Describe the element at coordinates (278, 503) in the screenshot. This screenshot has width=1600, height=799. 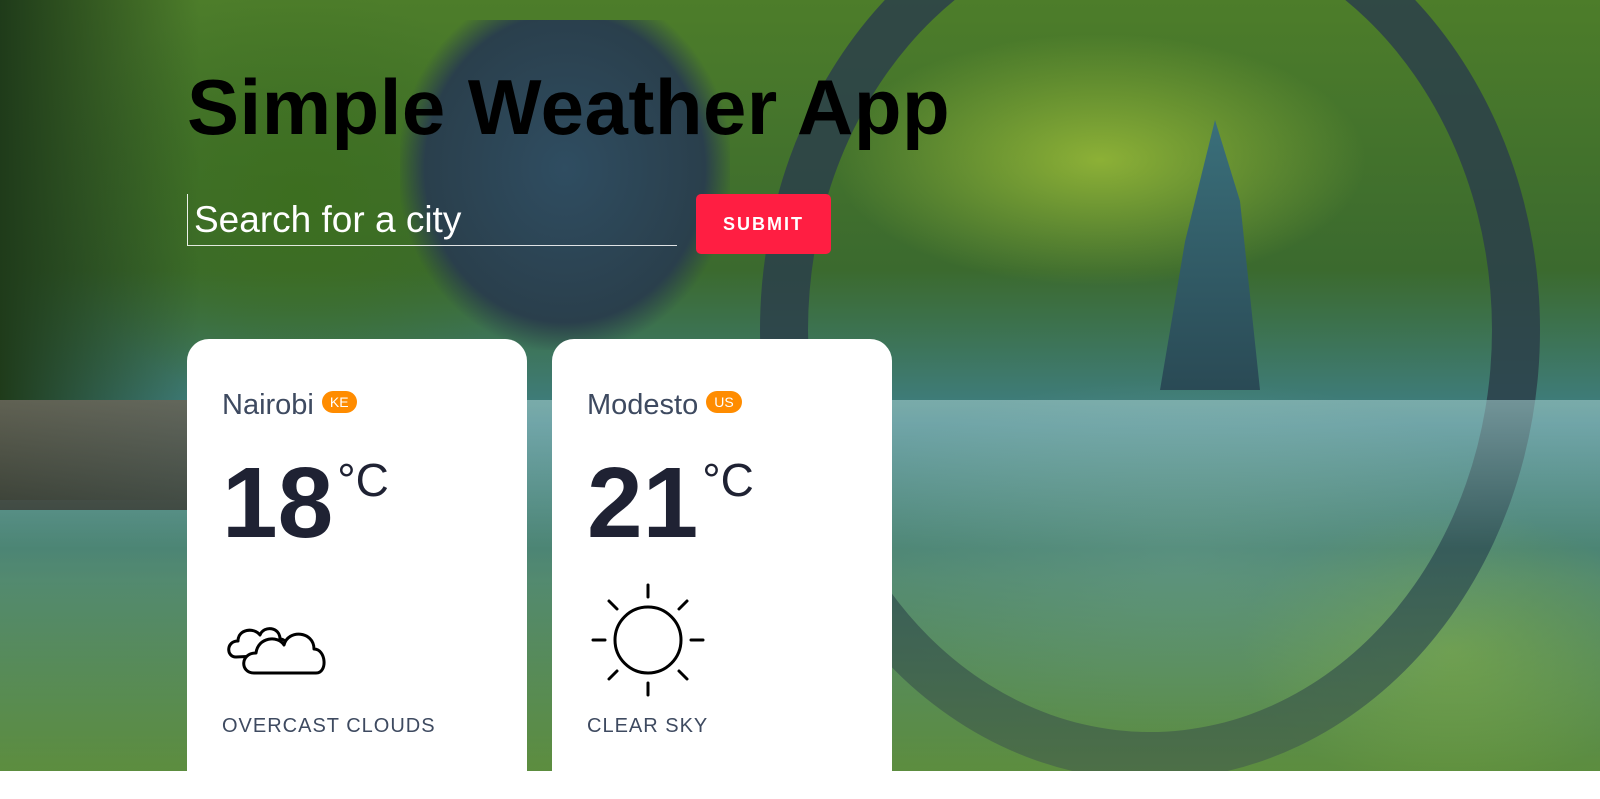
I see `temperature-value: 18` at that location.